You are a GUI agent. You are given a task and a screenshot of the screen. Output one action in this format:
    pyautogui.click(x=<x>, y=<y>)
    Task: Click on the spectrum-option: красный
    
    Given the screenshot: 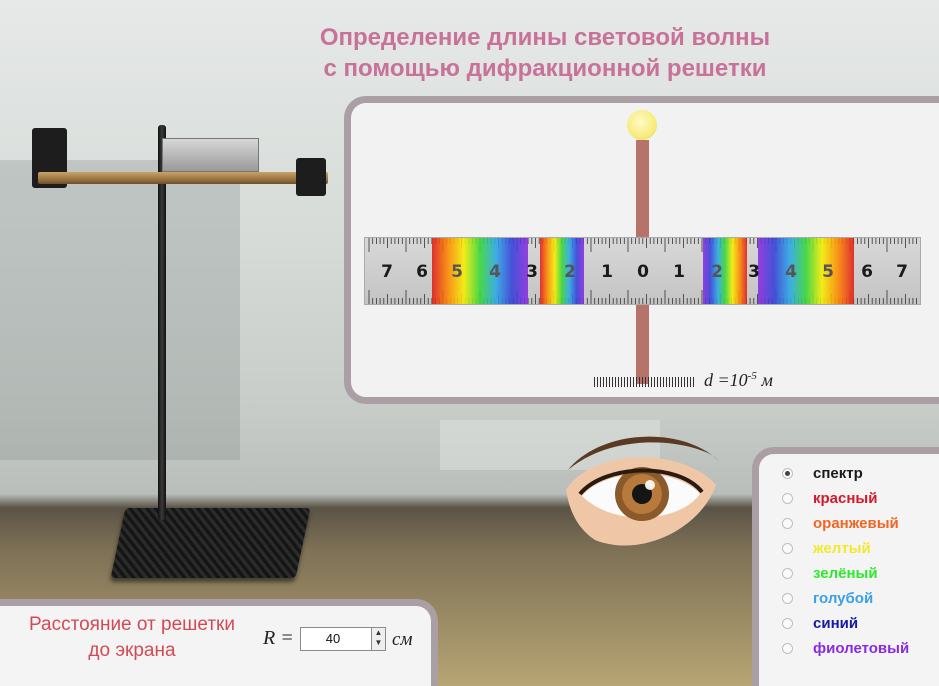 What is the action you would take?
    pyautogui.click(x=829, y=498)
    